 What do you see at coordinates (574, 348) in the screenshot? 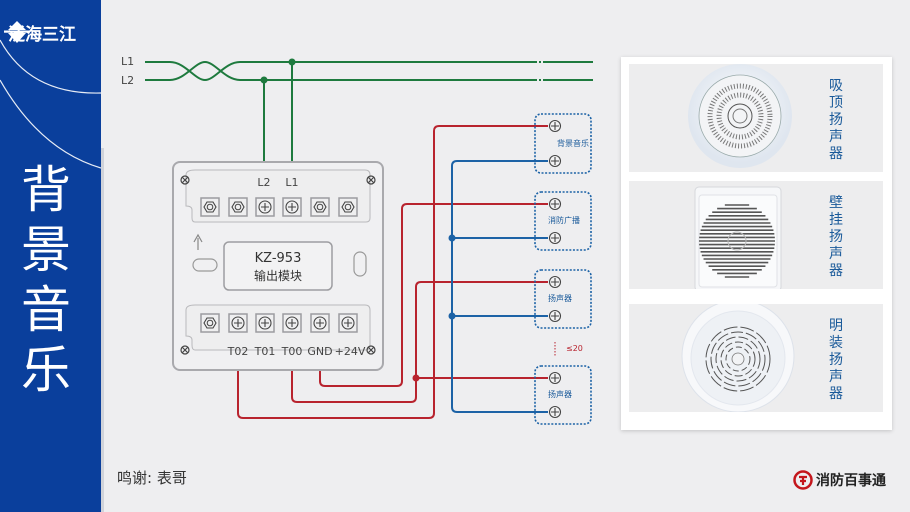
I see `spacing-note: ≤20` at bounding box center [574, 348].